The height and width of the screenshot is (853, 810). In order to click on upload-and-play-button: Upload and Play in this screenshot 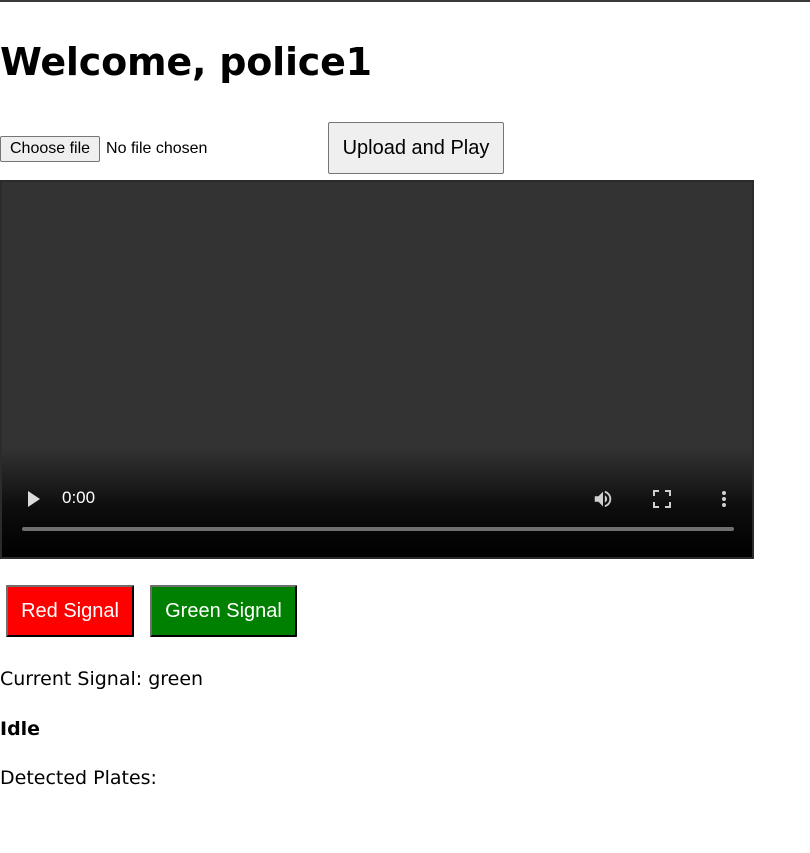, I will do `click(416, 148)`.